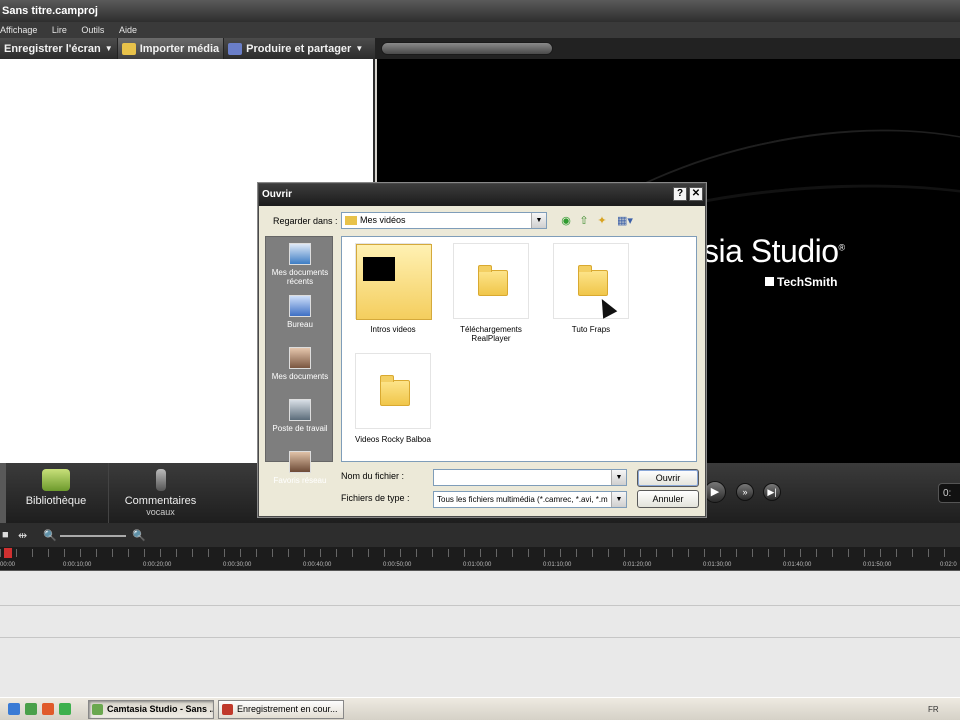 The height and width of the screenshot is (720, 960). I want to click on ruler-tick: 0:00:10;00, so click(77, 565).